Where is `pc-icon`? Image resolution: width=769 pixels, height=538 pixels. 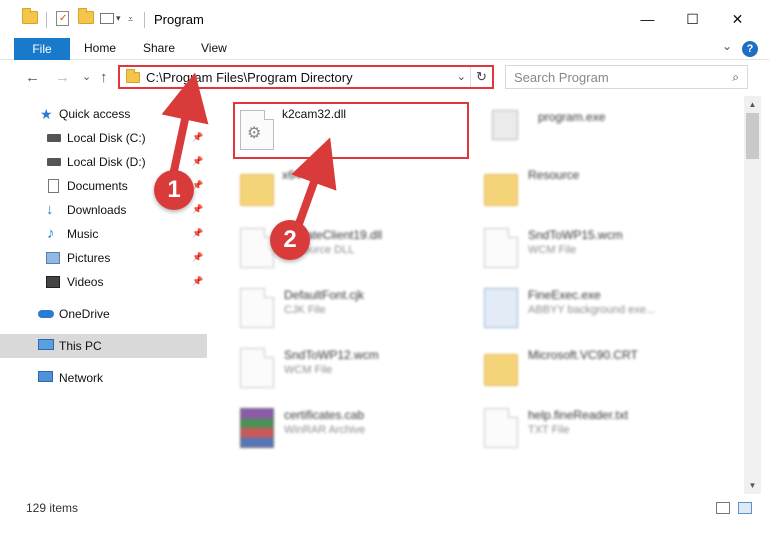
pc-icon is located at coordinates (46, 344).